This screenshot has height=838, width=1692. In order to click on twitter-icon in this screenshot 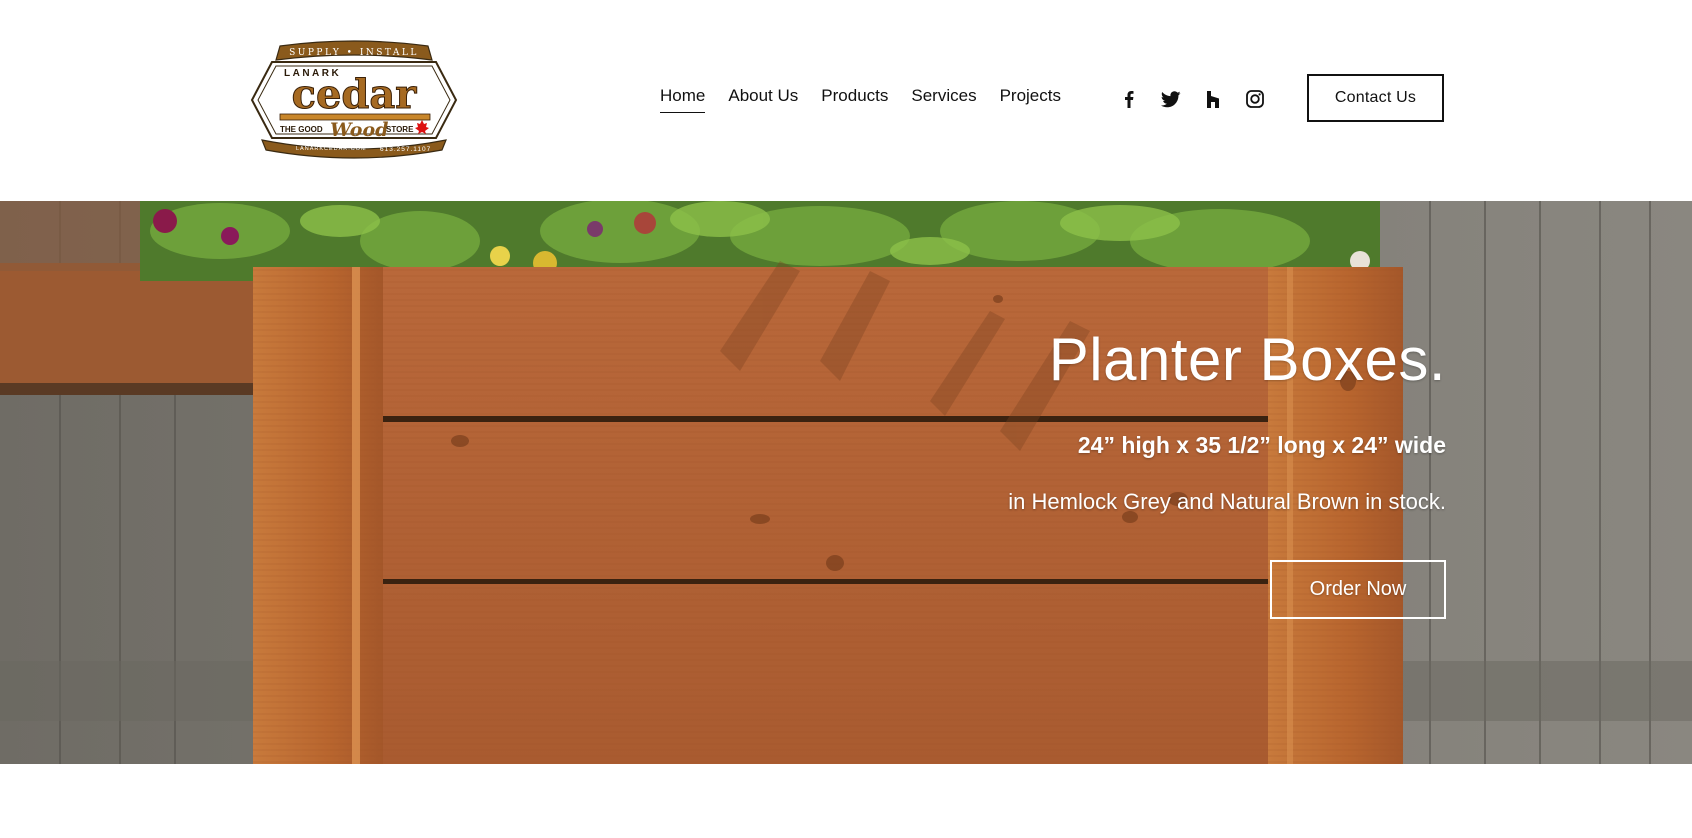, I will do `click(1171, 99)`.